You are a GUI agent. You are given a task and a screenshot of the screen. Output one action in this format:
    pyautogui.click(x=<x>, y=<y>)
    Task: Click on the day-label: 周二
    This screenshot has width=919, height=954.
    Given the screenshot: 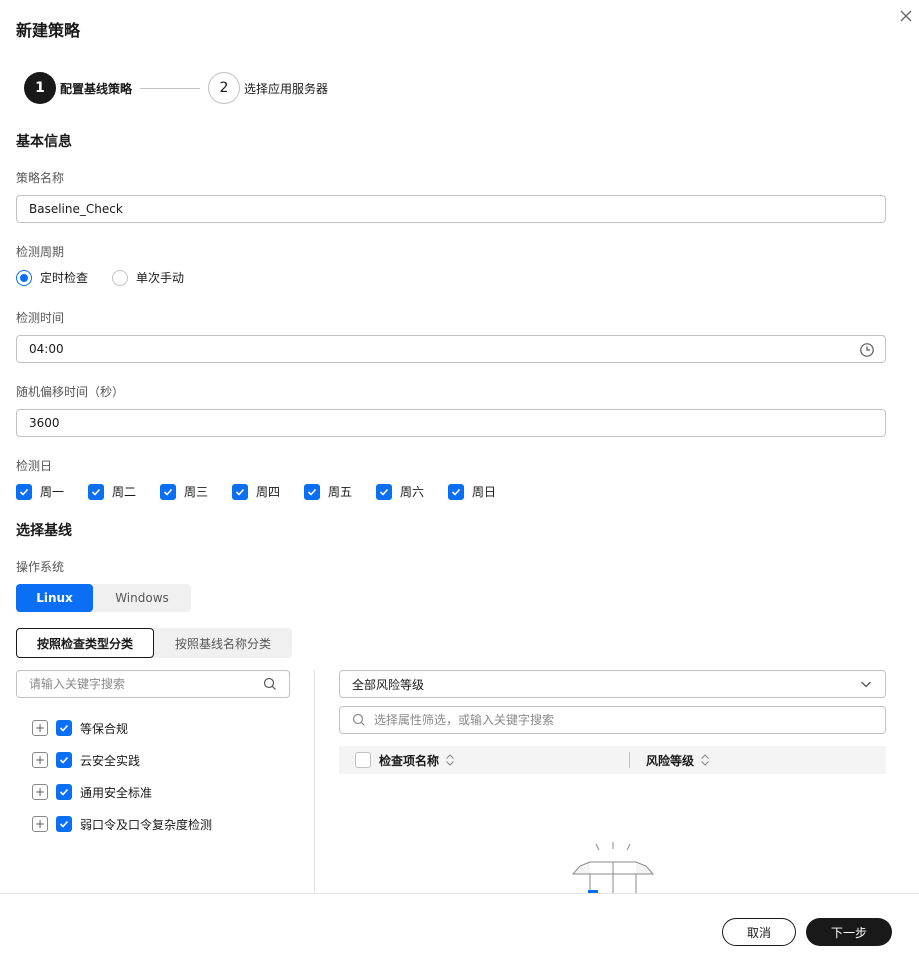 What is the action you would take?
    pyautogui.click(x=124, y=492)
    